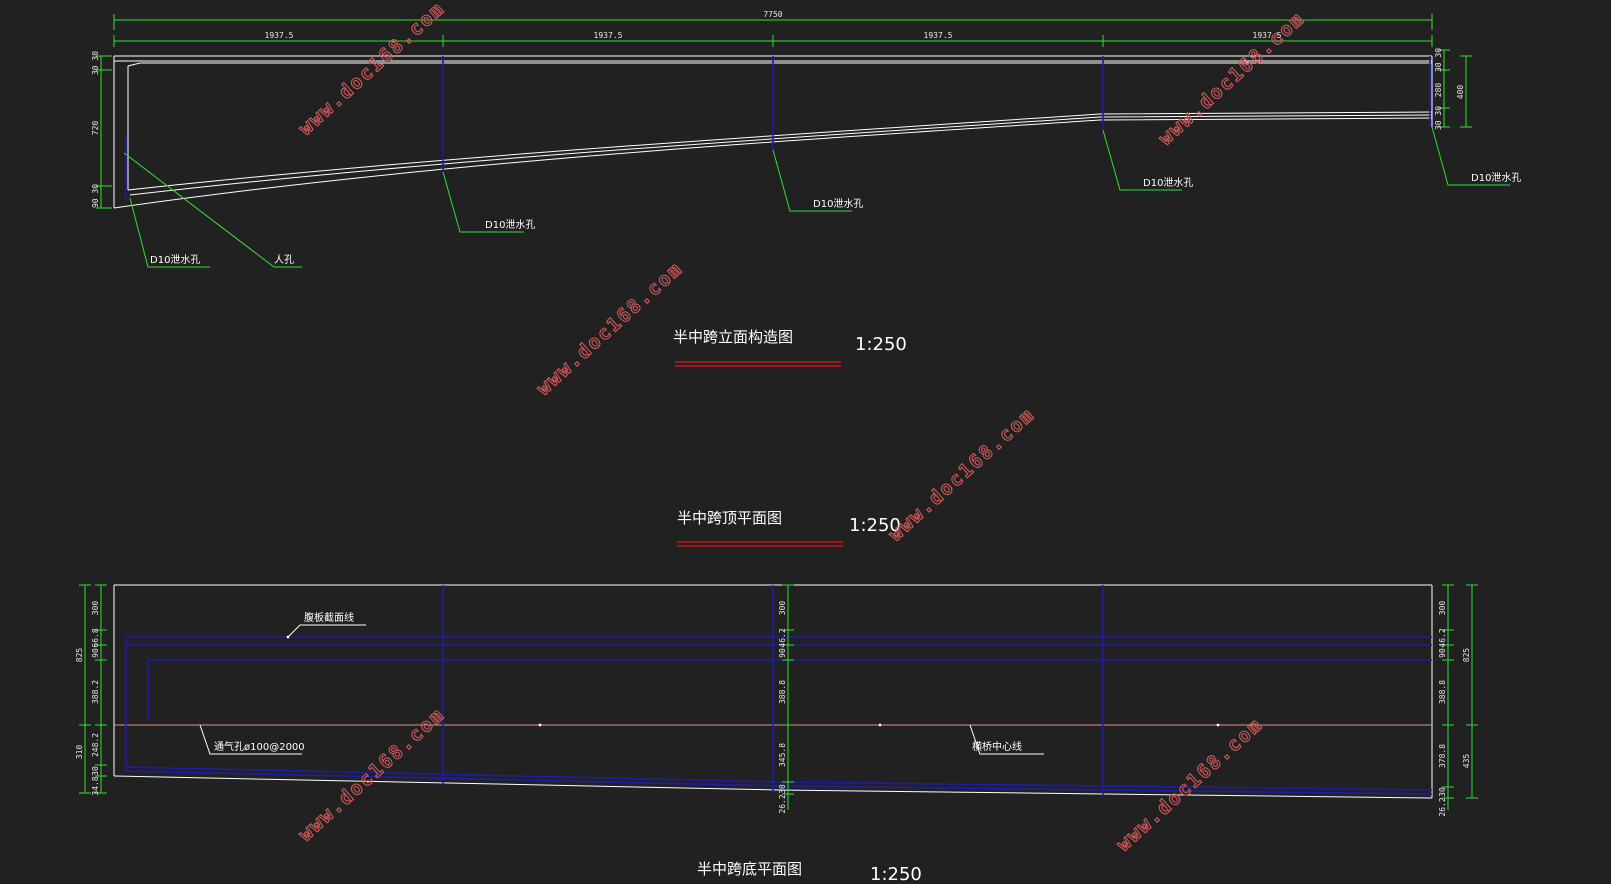  Describe the element at coordinates (279, 35) in the screenshot. I see `segment-dimension-1: 1937.5` at that location.